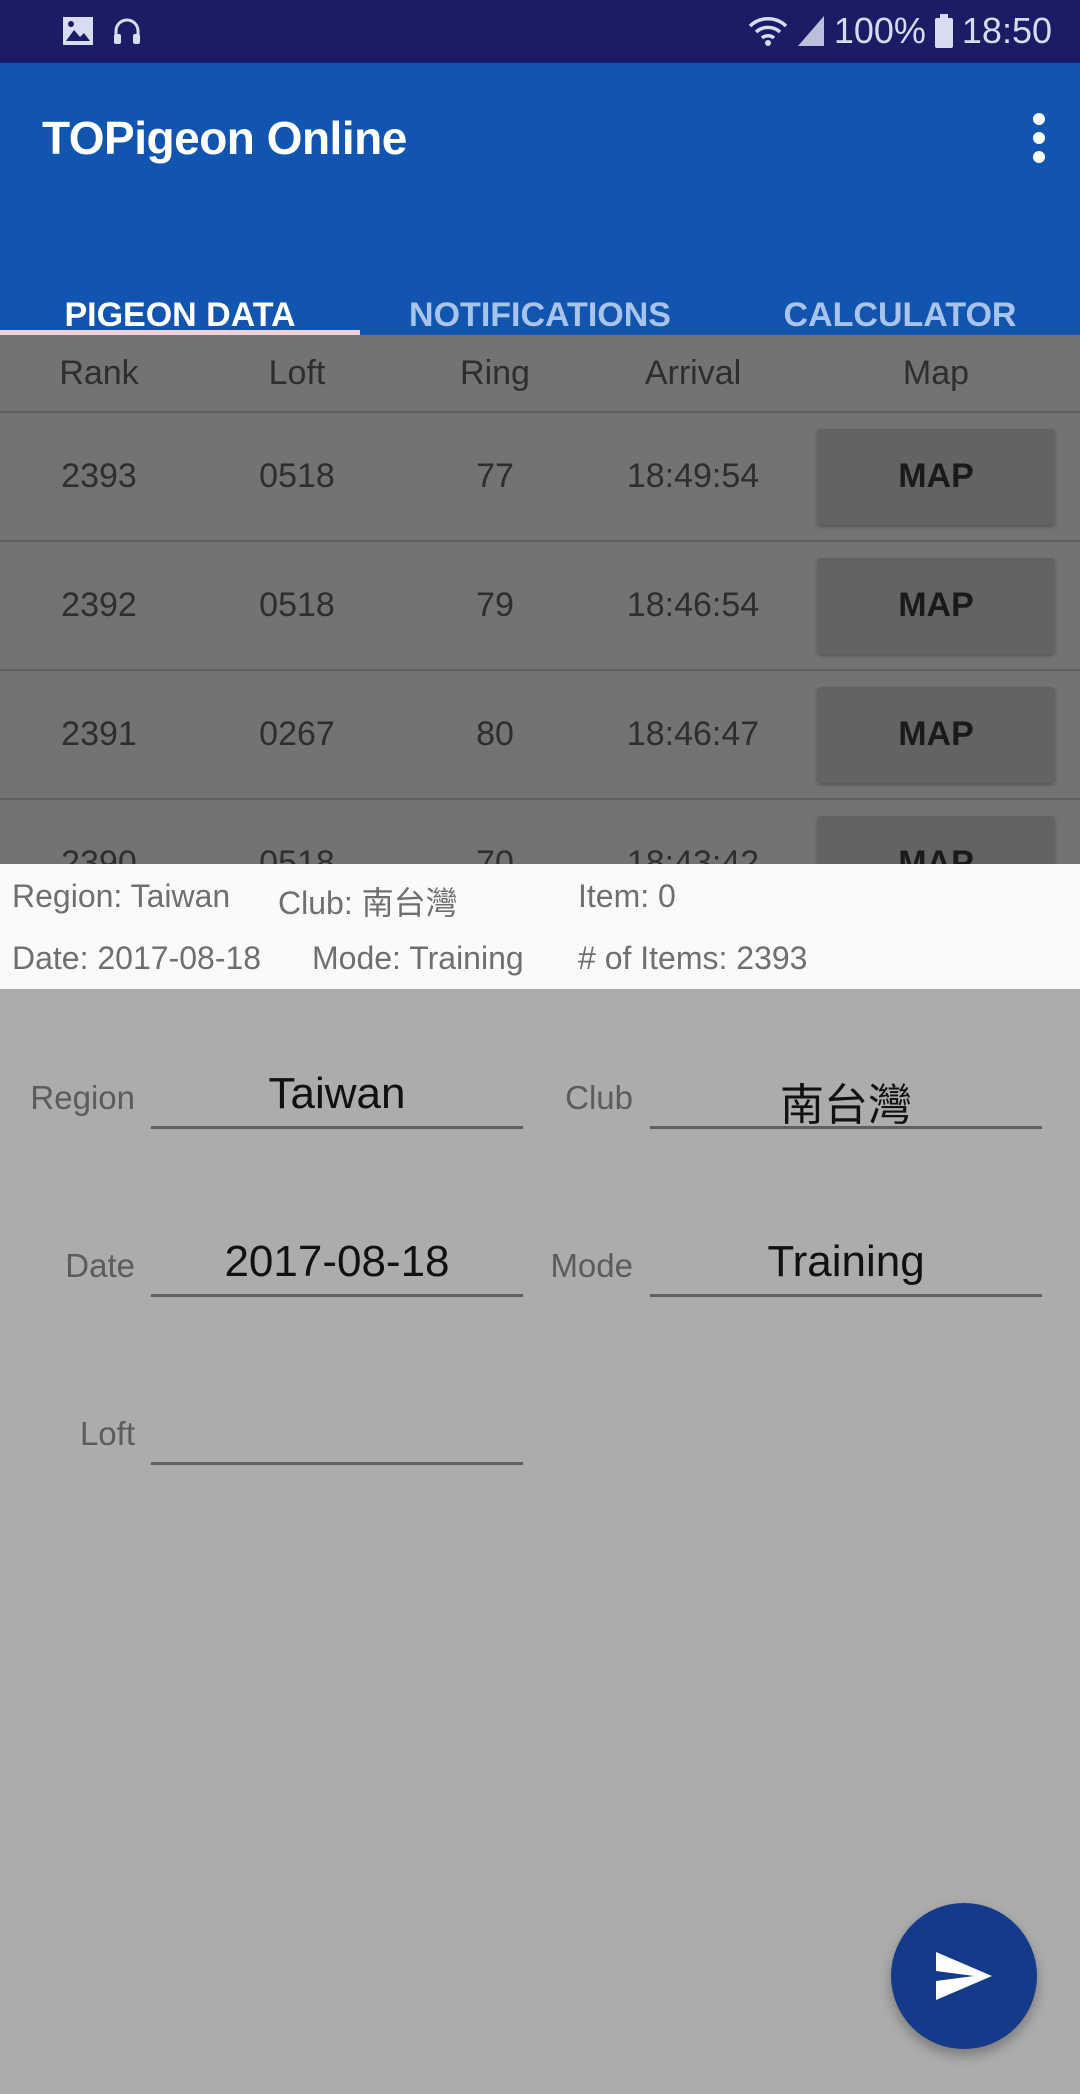  Describe the element at coordinates (297, 372) in the screenshot. I see `header-loft: Loft` at that location.